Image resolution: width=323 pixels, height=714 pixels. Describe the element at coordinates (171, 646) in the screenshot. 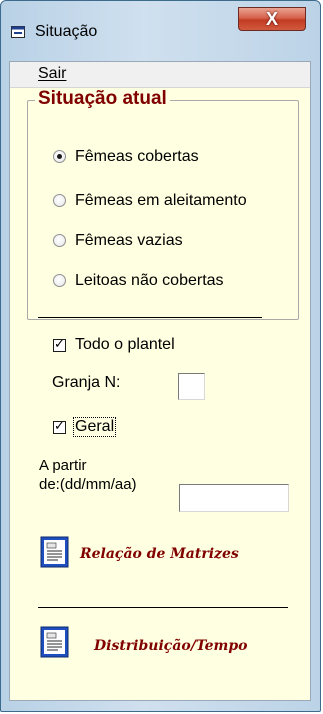

I see `distribuicao-tempo-label: Distribuição/Tempo` at that location.